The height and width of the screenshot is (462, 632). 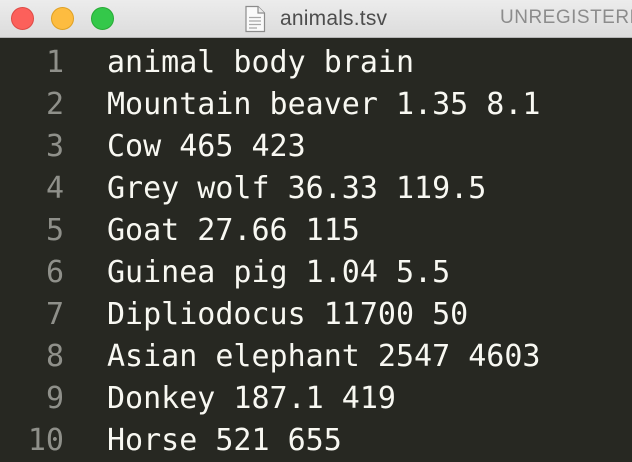 I want to click on minimize-window-button, so click(x=62, y=18).